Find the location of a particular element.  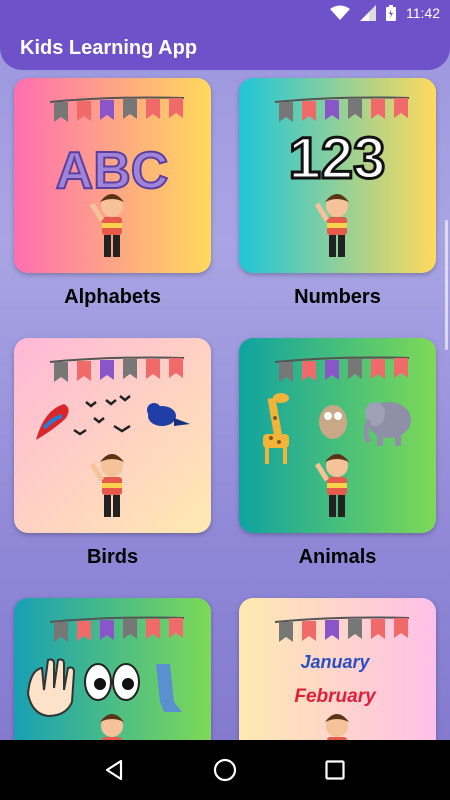

status-bar: 11:42 is located at coordinates (225, 13).